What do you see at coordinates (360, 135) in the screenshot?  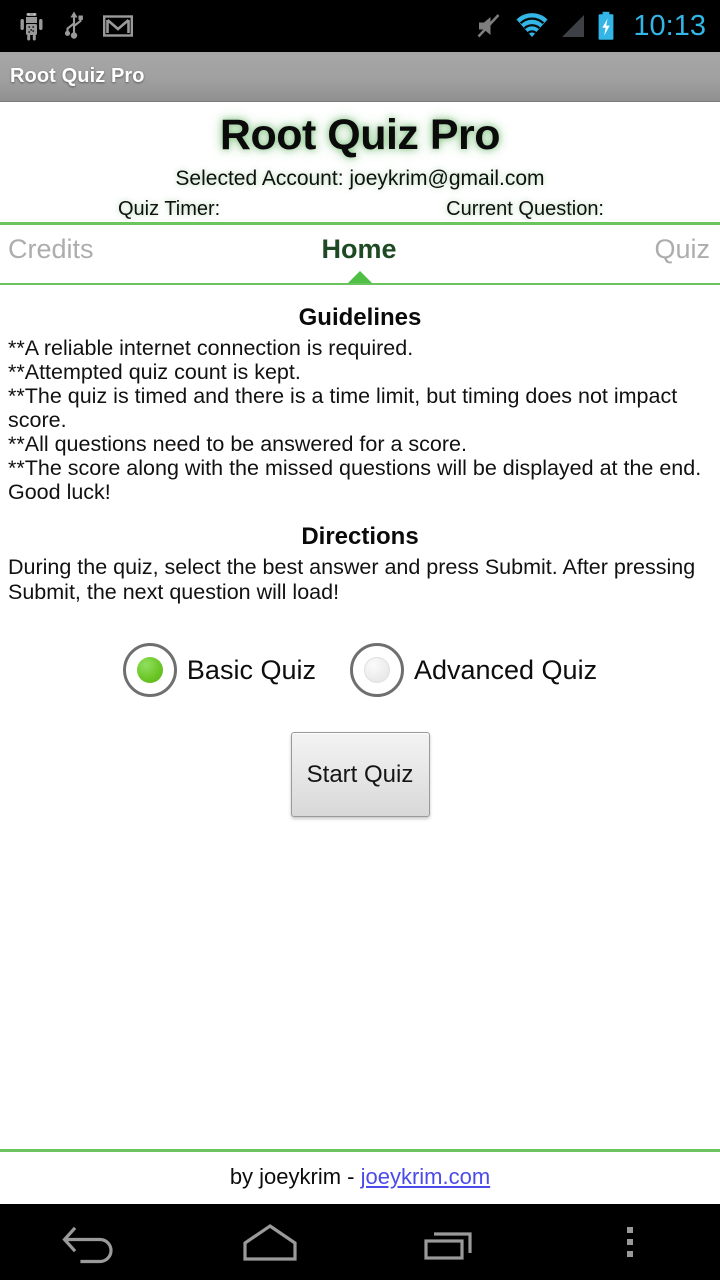 I see `page-title: Root Quiz Pro` at bounding box center [360, 135].